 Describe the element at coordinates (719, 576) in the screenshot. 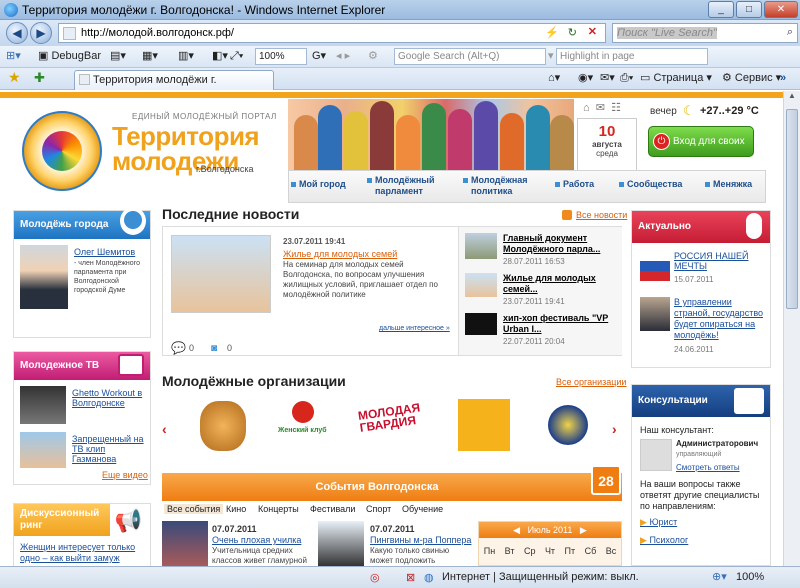

I see `zoom-icon: ⊕▾` at that location.